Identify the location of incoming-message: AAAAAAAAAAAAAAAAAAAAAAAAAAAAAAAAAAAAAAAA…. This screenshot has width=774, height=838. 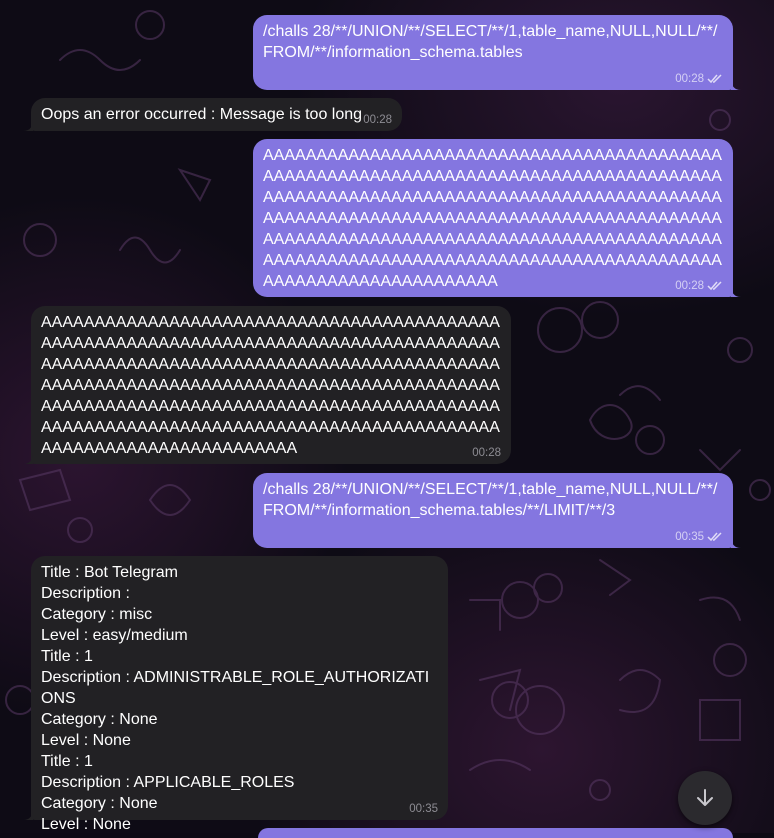
(267, 385).